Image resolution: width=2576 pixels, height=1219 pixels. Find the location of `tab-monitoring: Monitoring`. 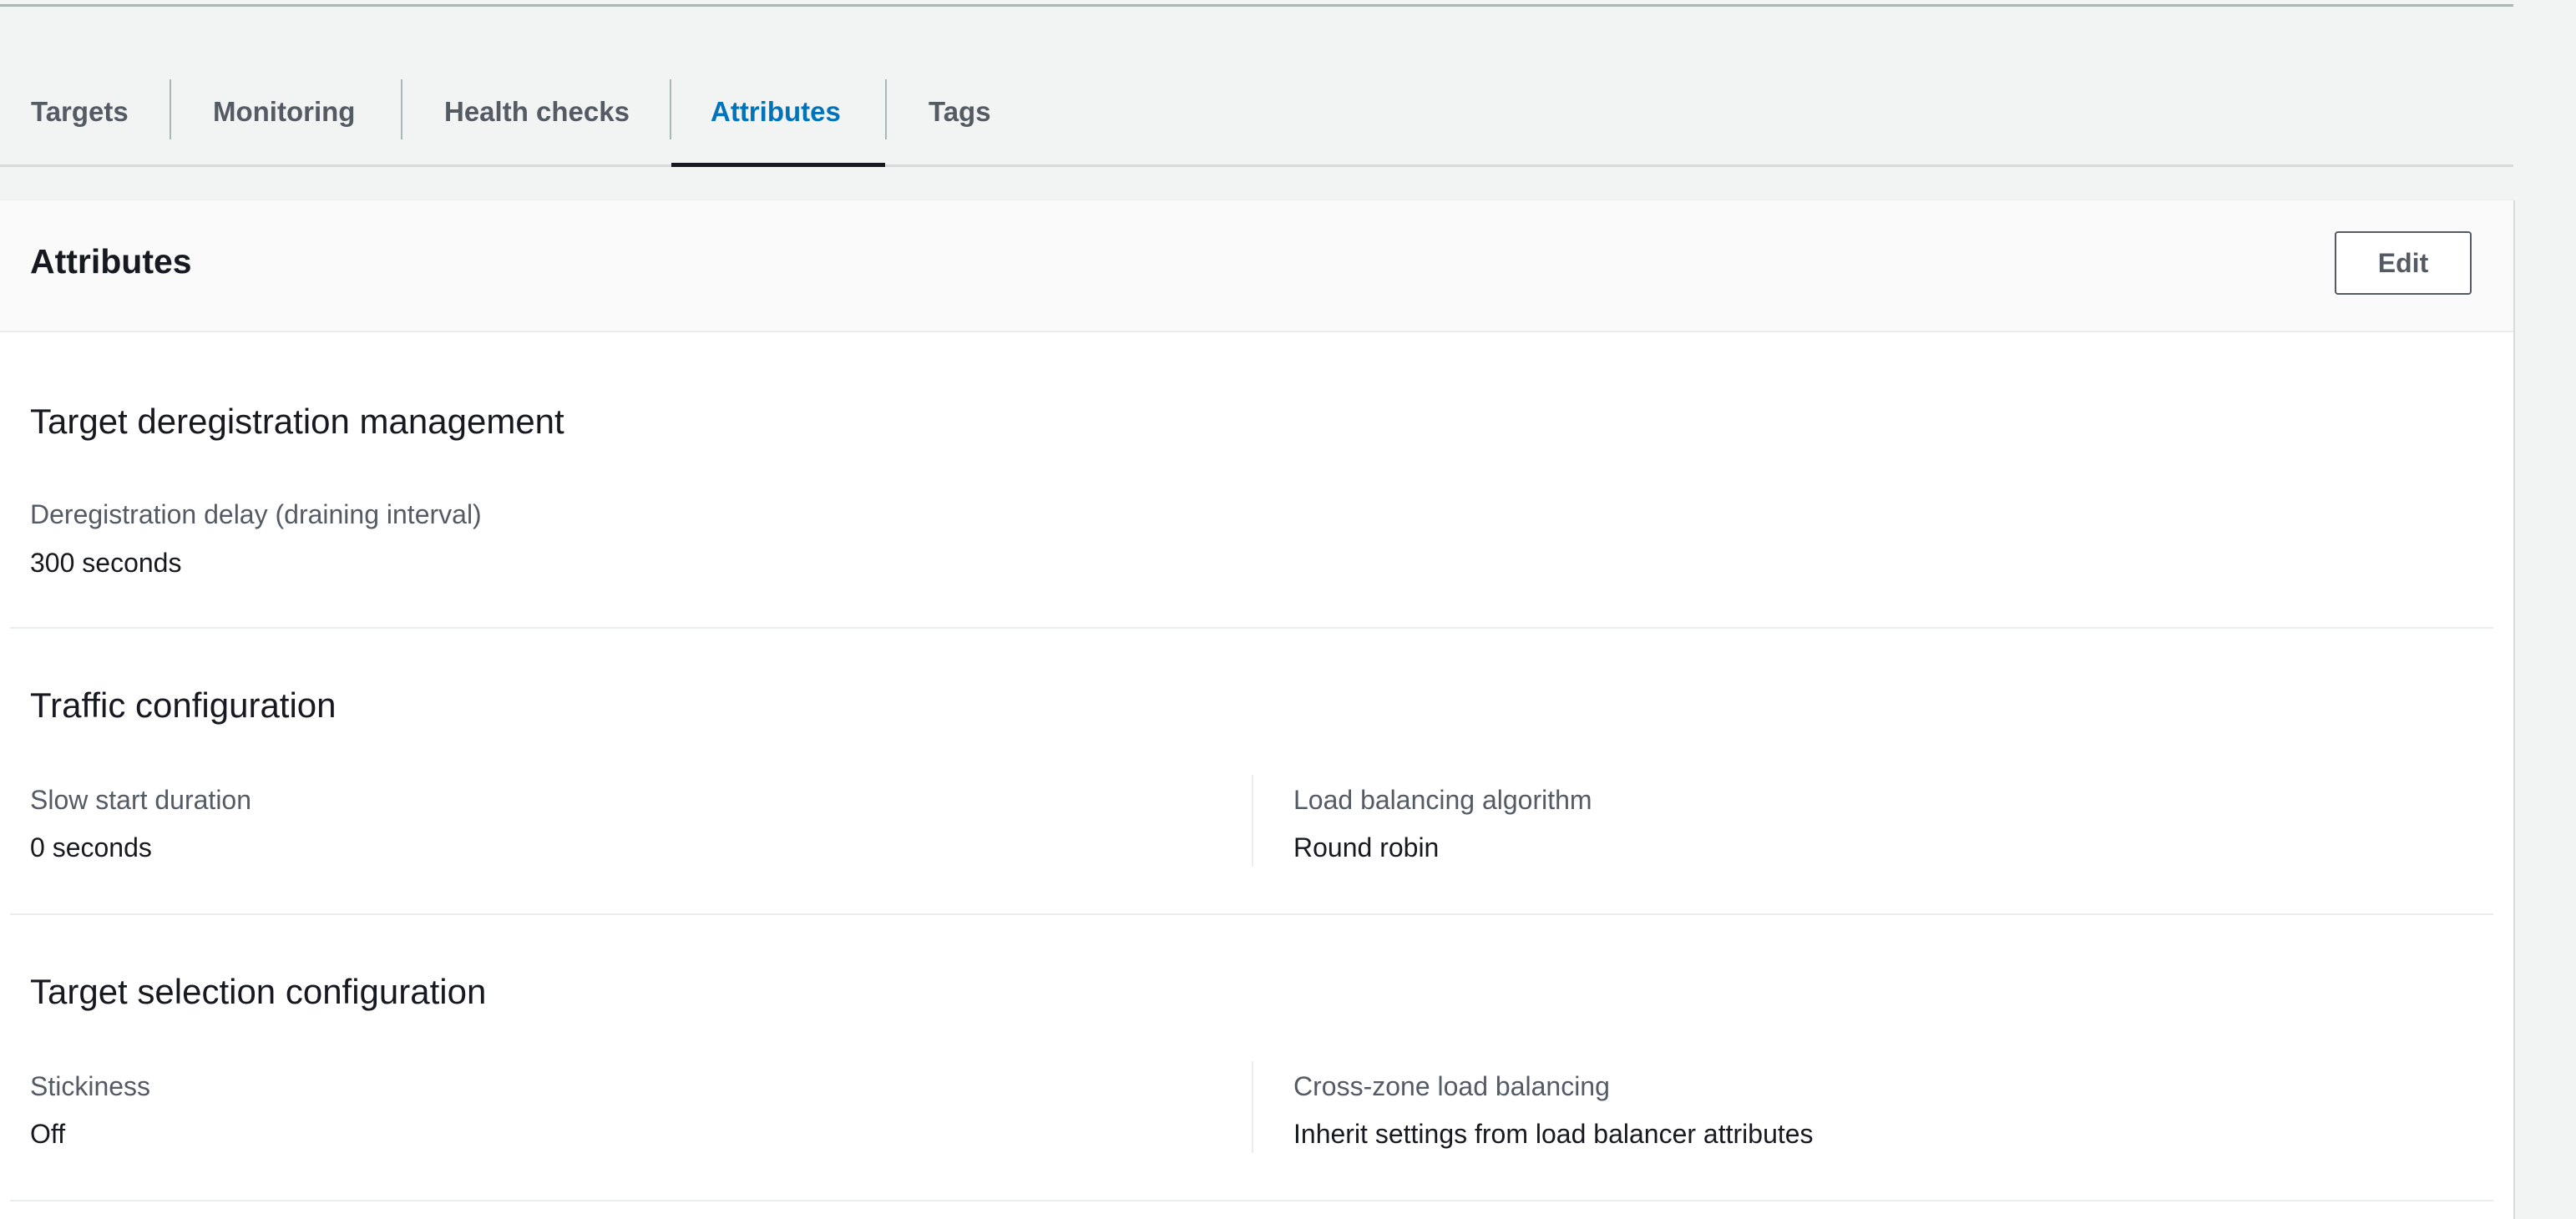

tab-monitoring: Monitoring is located at coordinates (285, 111).